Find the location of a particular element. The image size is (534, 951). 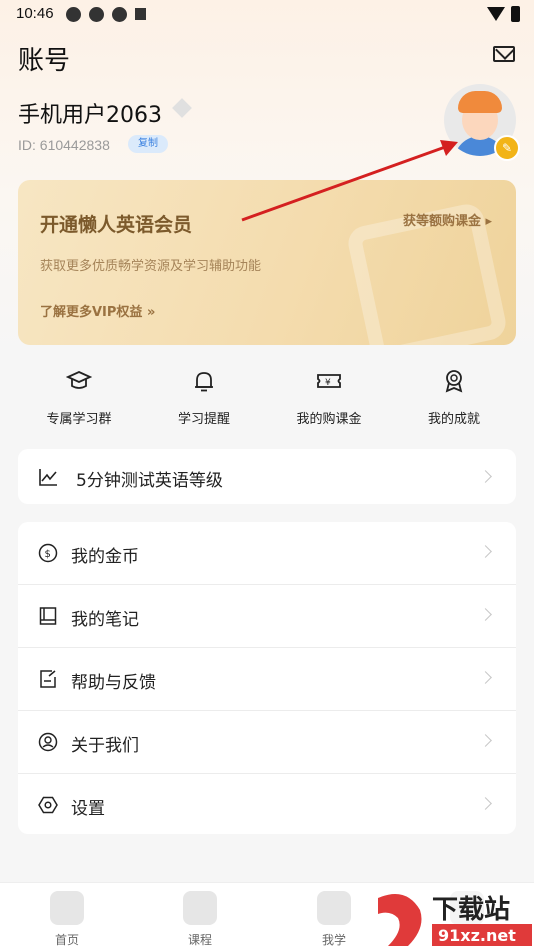

menu-label: 设置 is located at coordinates (88, 809).